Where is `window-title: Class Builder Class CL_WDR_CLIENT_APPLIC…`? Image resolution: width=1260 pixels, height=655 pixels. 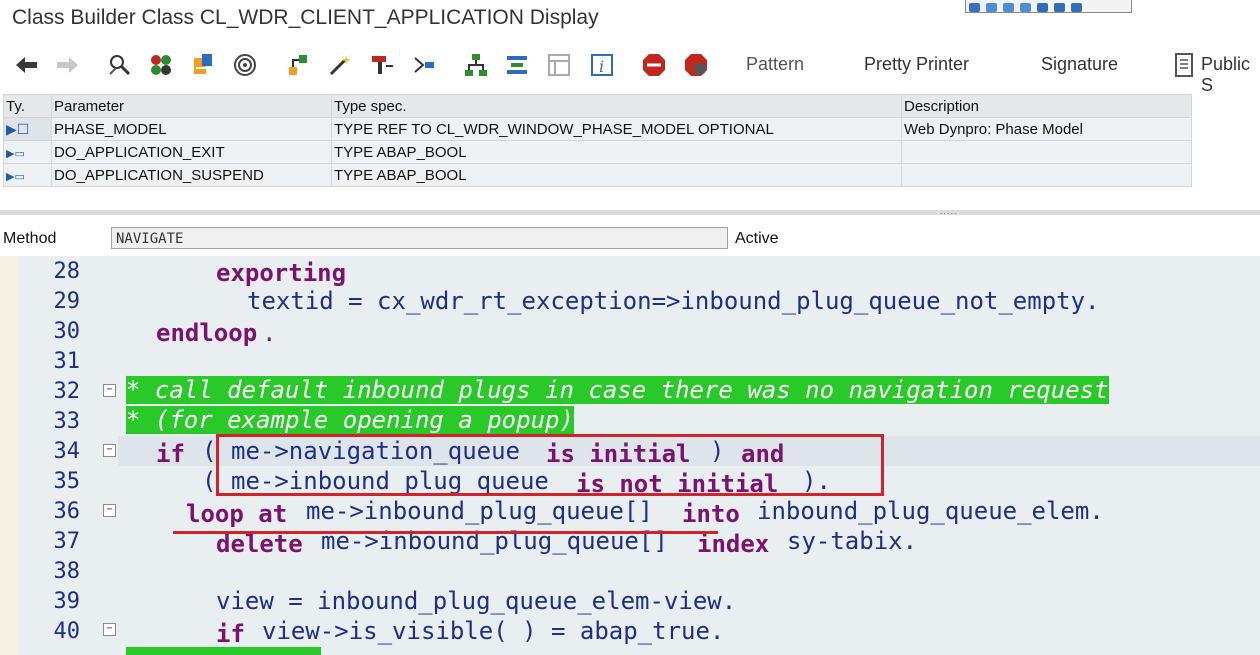
window-title: Class Builder Class CL_WDR_CLIENT_APPLIC… is located at coordinates (305, 17).